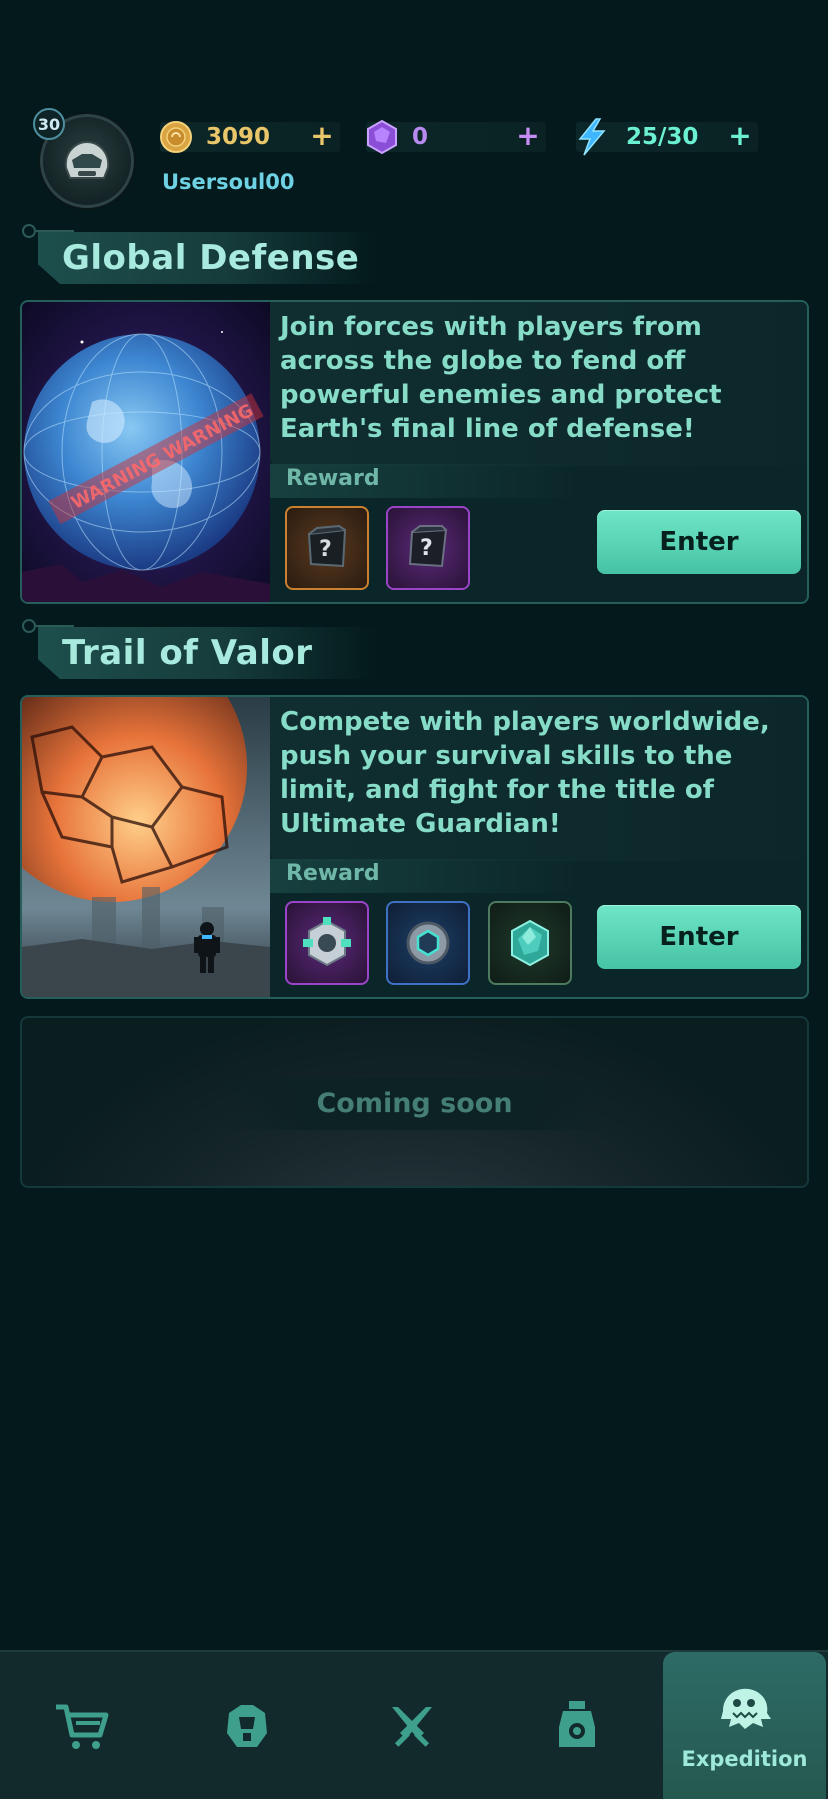  I want to click on robot-icon, so click(576, 1723).